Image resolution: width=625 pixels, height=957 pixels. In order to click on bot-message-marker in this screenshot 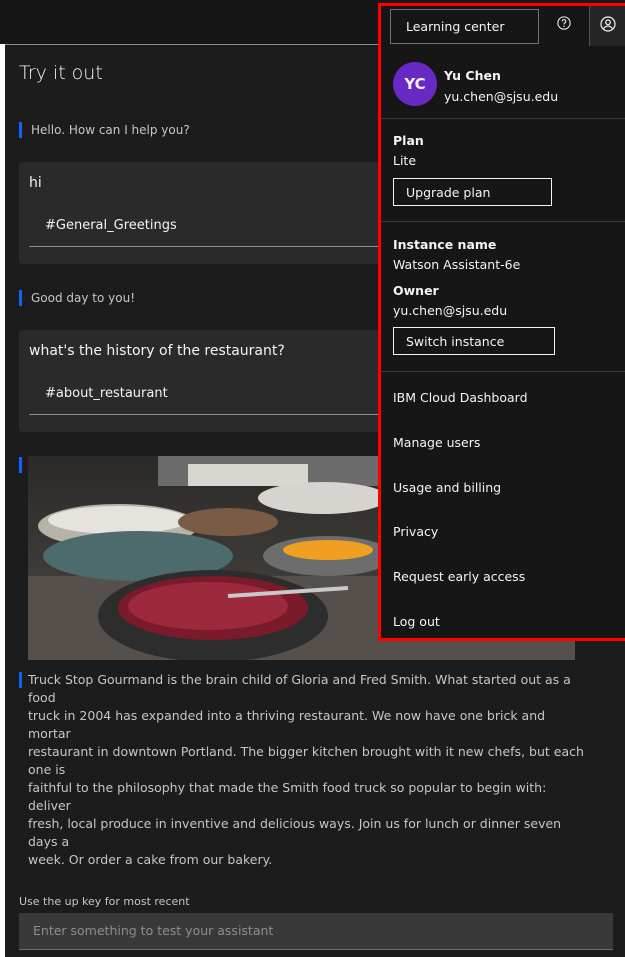, I will do `click(20, 465)`.